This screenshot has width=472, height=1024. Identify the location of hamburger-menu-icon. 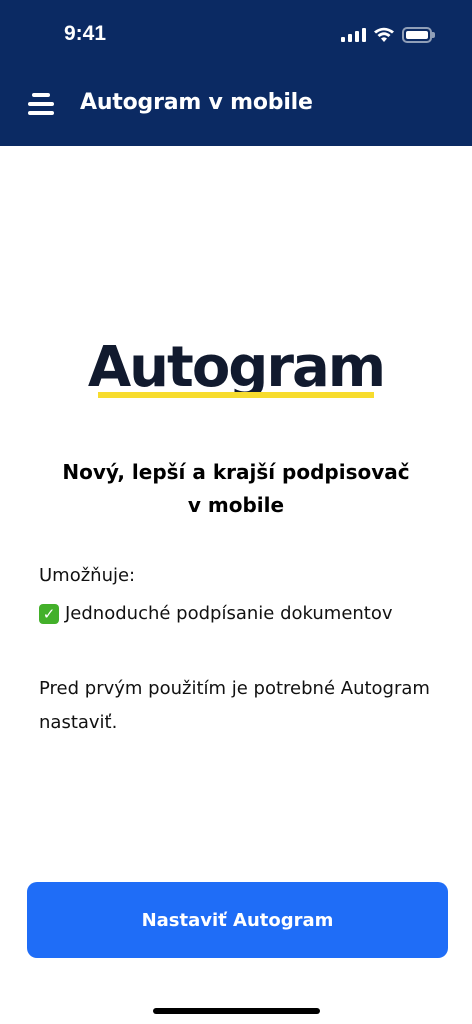
(41, 105).